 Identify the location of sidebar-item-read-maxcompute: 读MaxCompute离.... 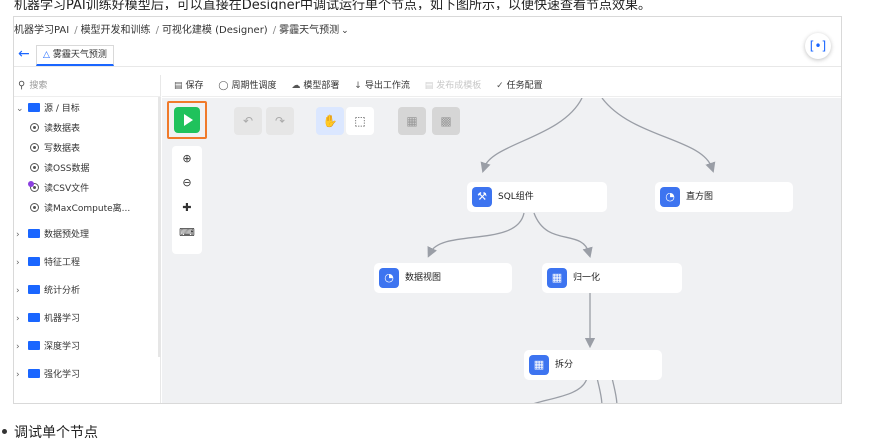
(80, 209).